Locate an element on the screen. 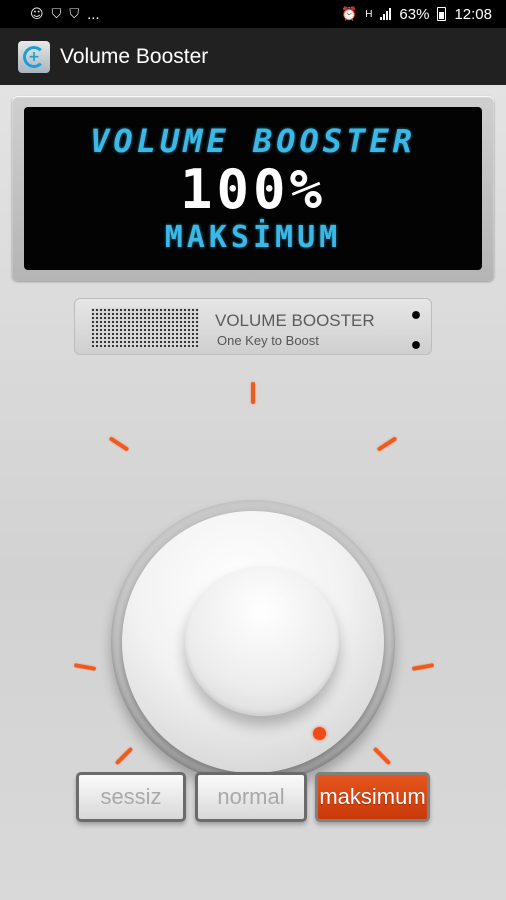 The width and height of the screenshot is (506, 900). mode-button-normal: normal is located at coordinates (251, 797).